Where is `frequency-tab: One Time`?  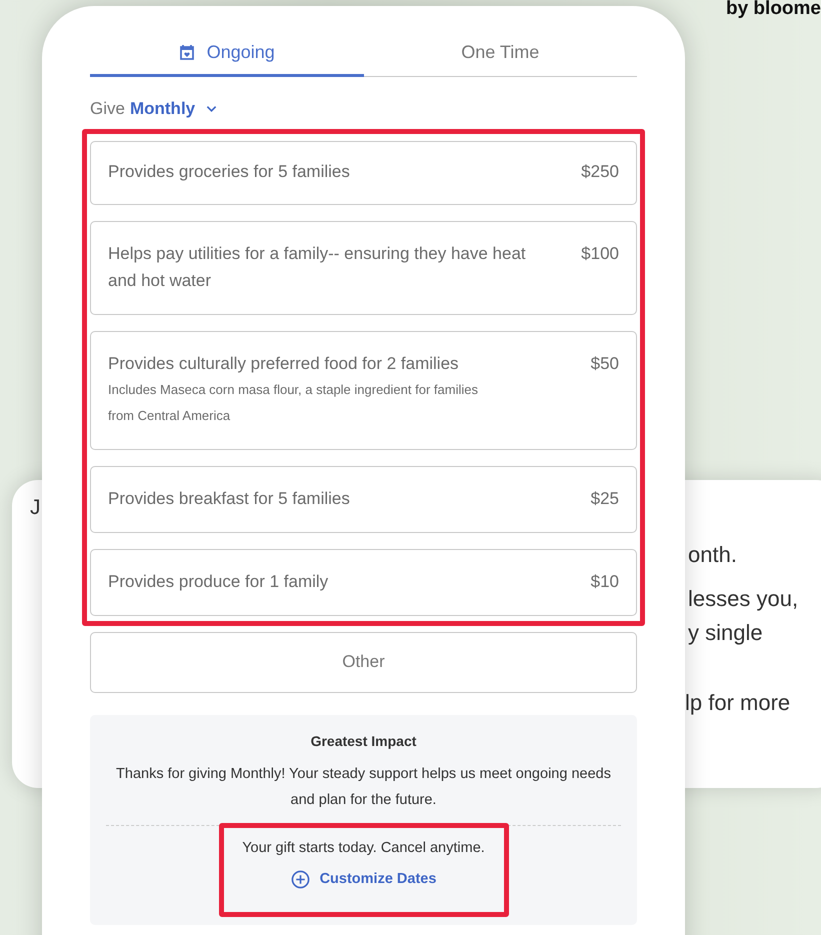 frequency-tab: One Time is located at coordinates (500, 53).